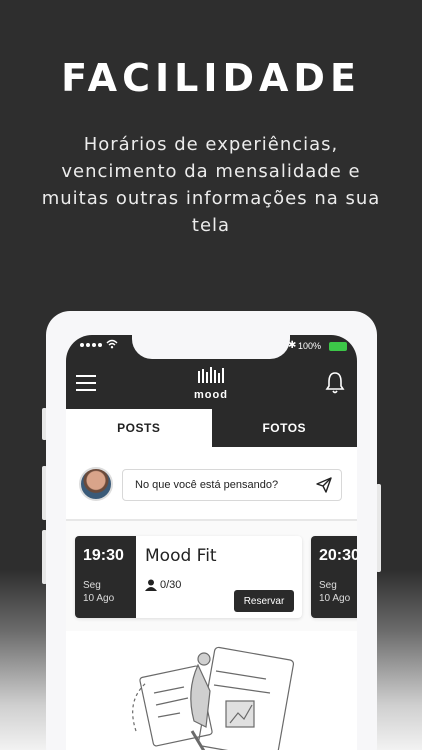 The image size is (422, 750). What do you see at coordinates (188, 577) in the screenshot?
I see `class-card: 19:30 Seg 10 Ago Mood Fit 0/30 Reservar` at bounding box center [188, 577].